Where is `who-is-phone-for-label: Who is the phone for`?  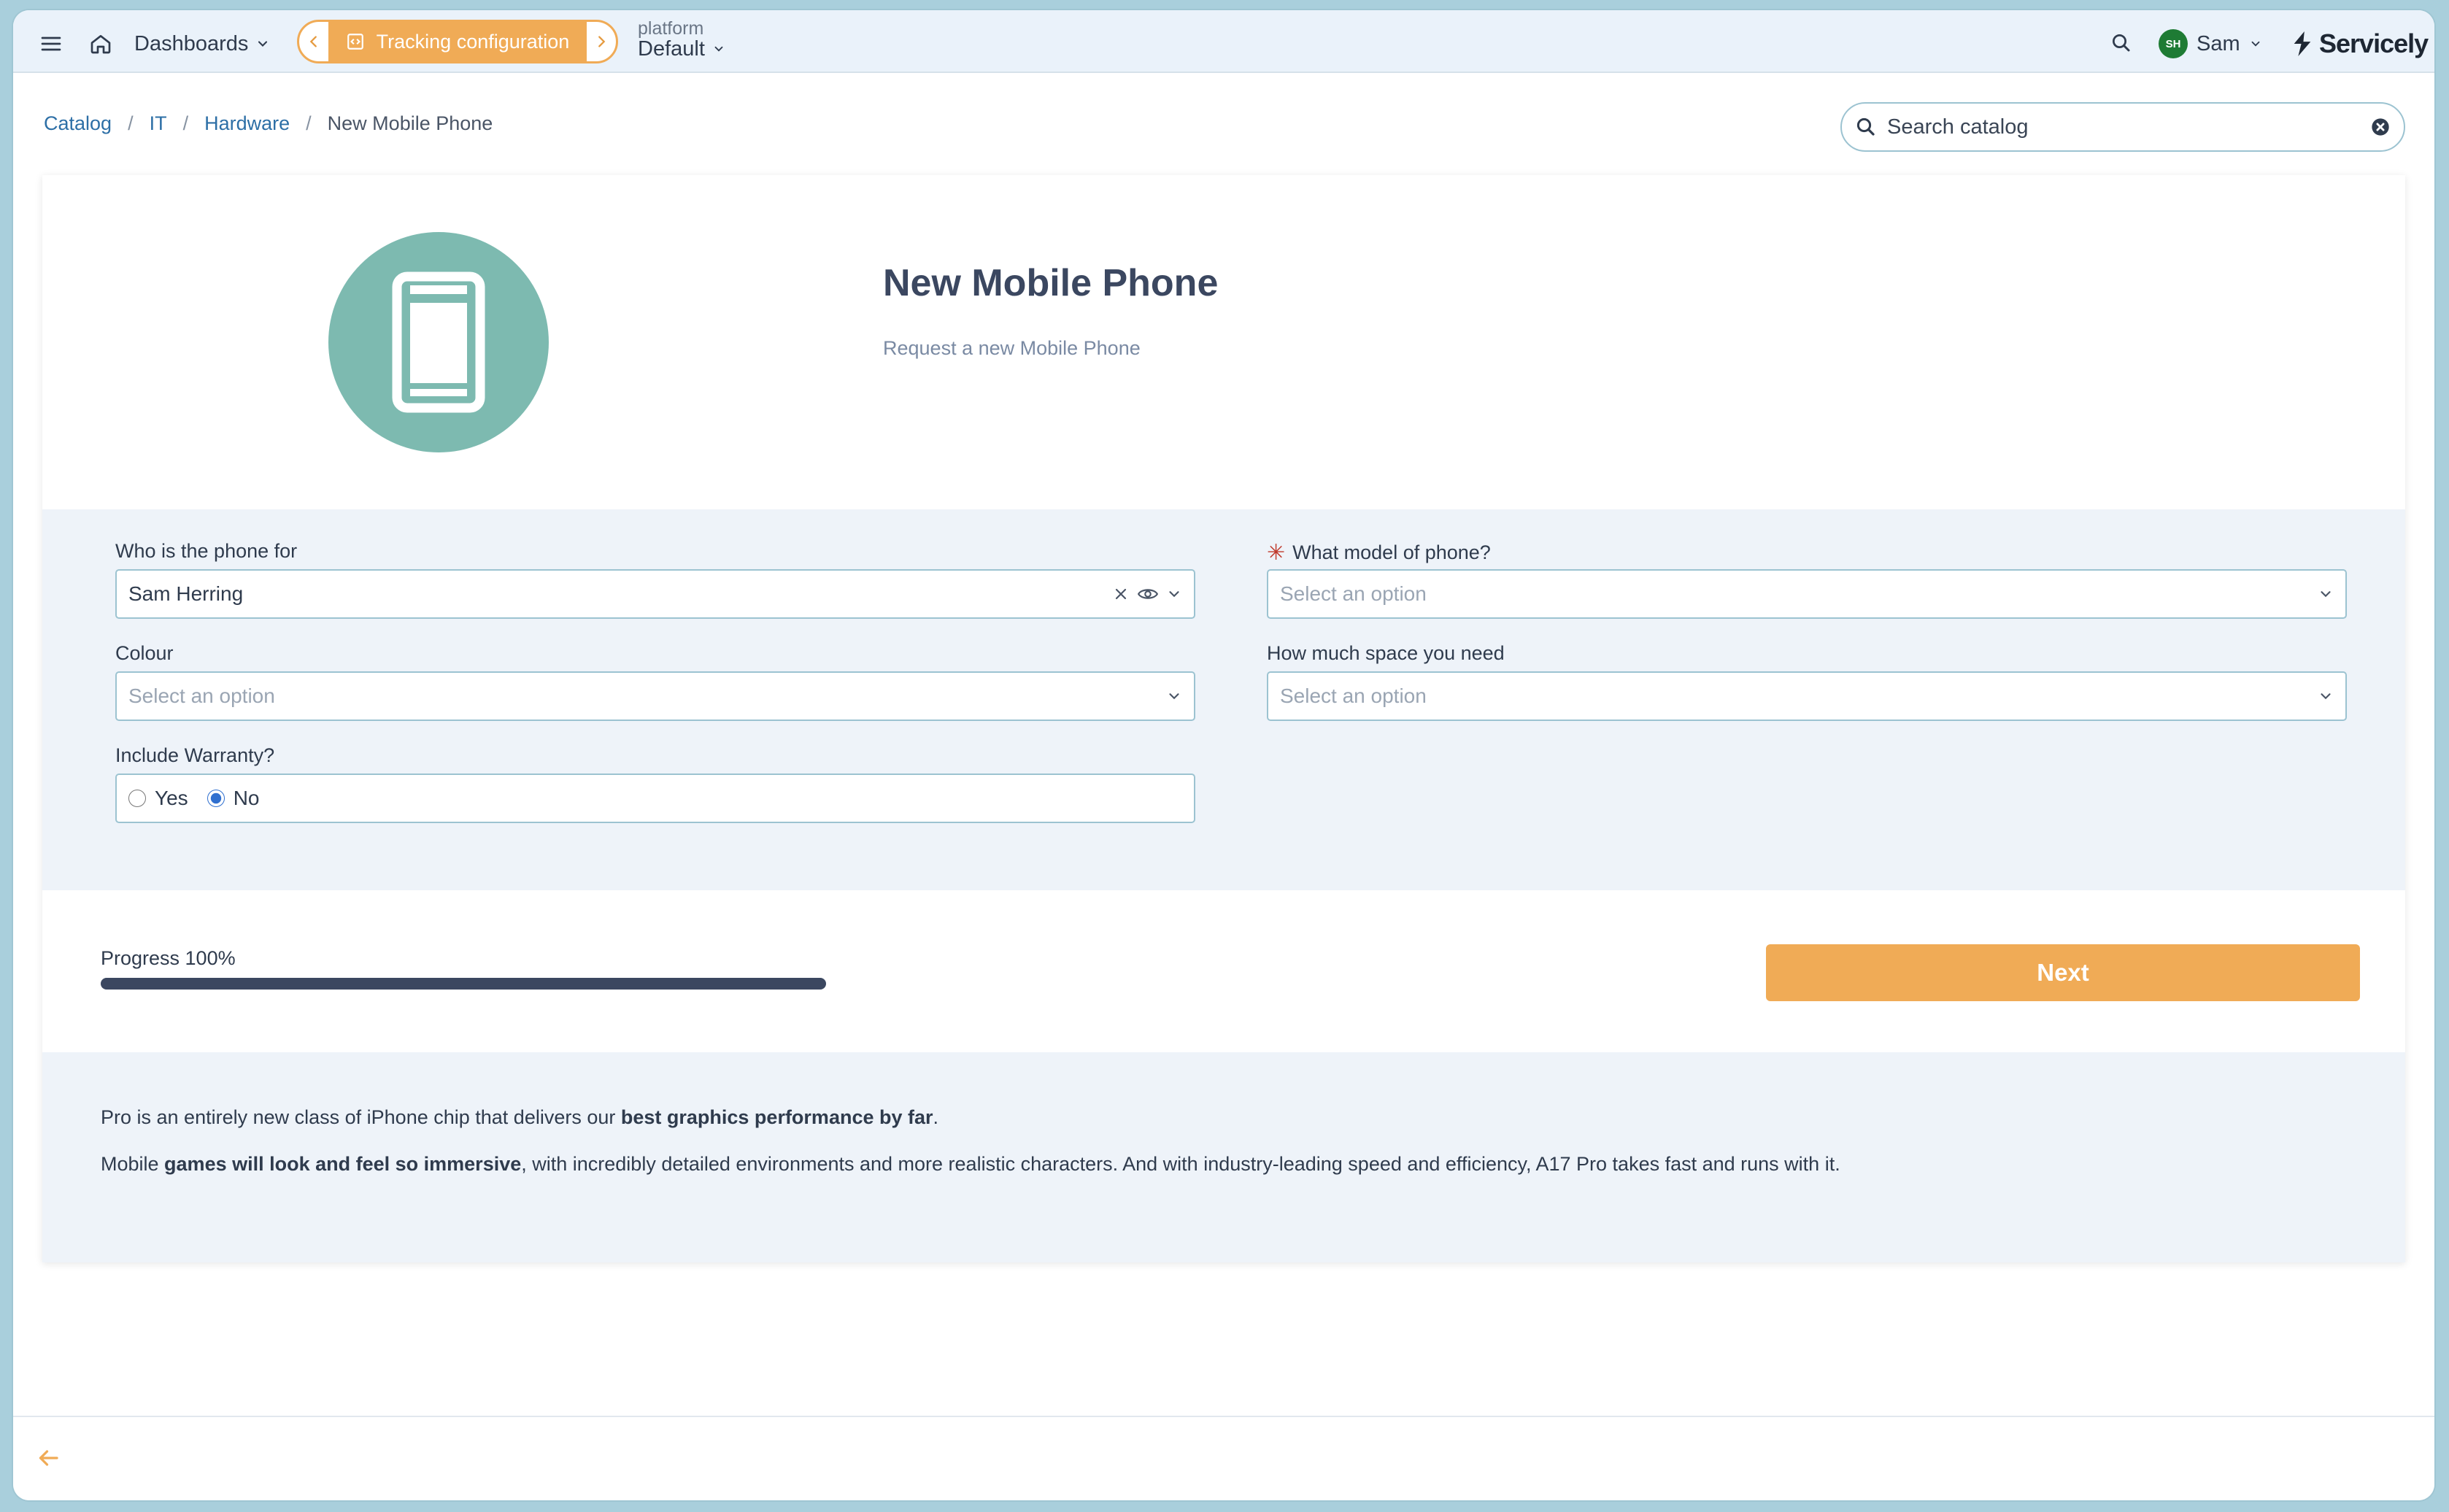
who-is-phone-for-label: Who is the phone for is located at coordinates (206, 551).